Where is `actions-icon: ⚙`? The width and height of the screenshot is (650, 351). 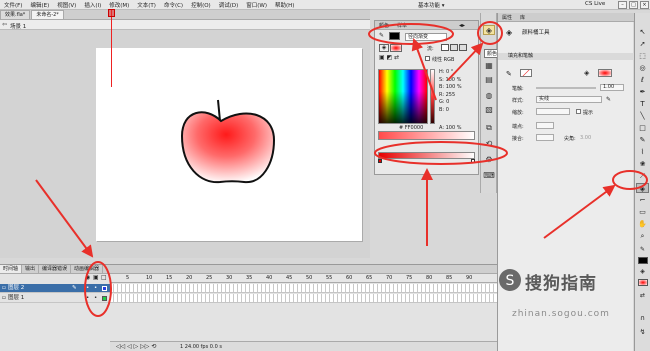
actions-icon: ⚙ is located at coordinates (489, 160).